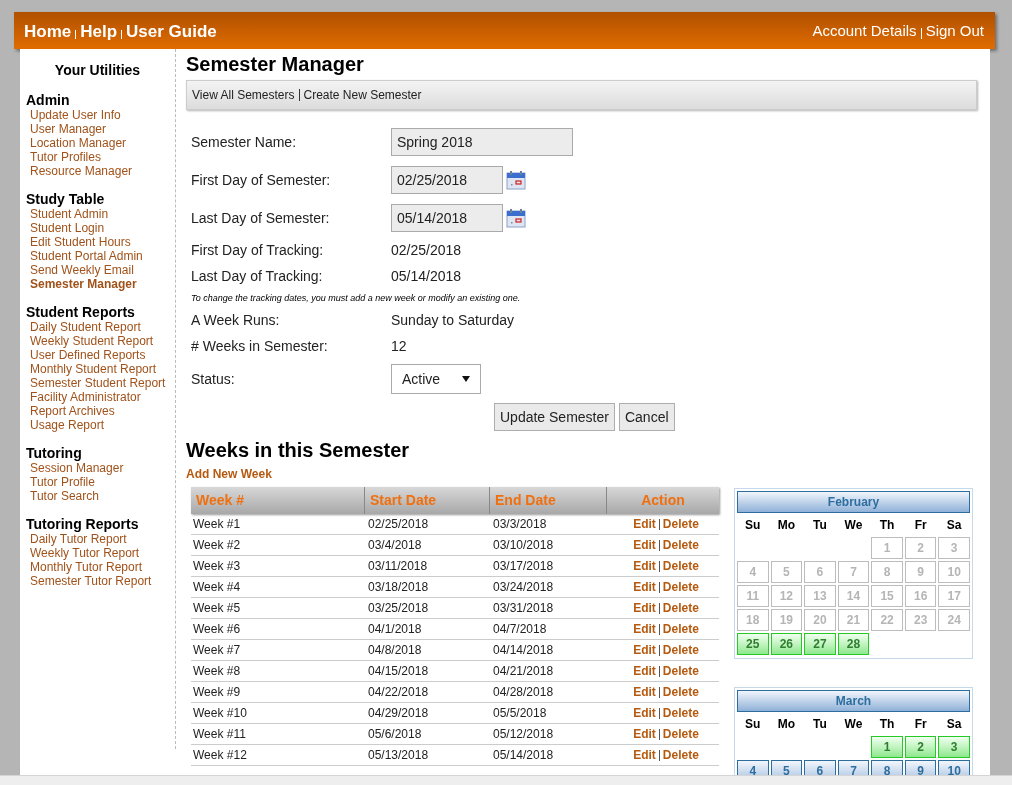  What do you see at coordinates (93, 369) in the screenshot?
I see `sidebar-link: Monthly Student Report` at bounding box center [93, 369].